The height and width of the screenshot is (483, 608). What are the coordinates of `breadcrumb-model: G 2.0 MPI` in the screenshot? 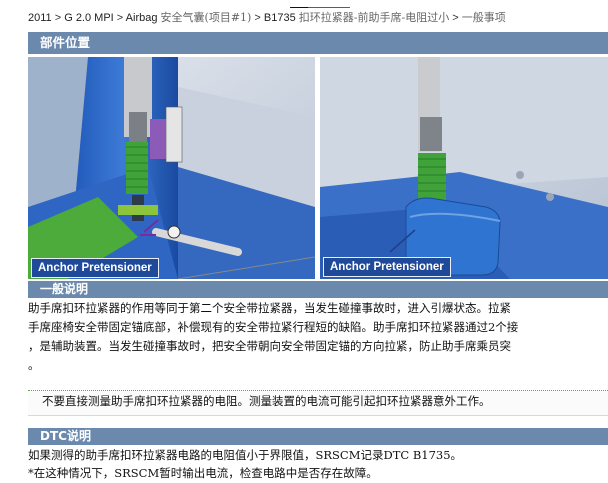 It's located at (89, 18).